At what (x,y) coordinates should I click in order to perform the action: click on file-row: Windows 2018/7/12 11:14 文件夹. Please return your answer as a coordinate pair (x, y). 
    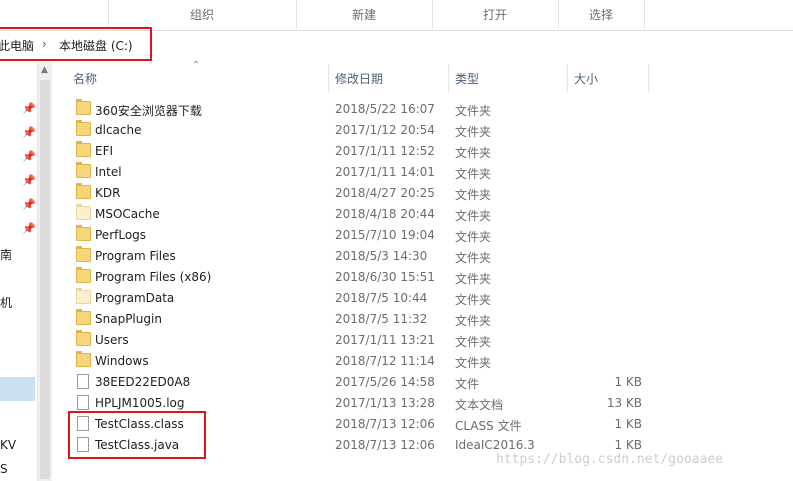
    Looking at the image, I should click on (422, 360).